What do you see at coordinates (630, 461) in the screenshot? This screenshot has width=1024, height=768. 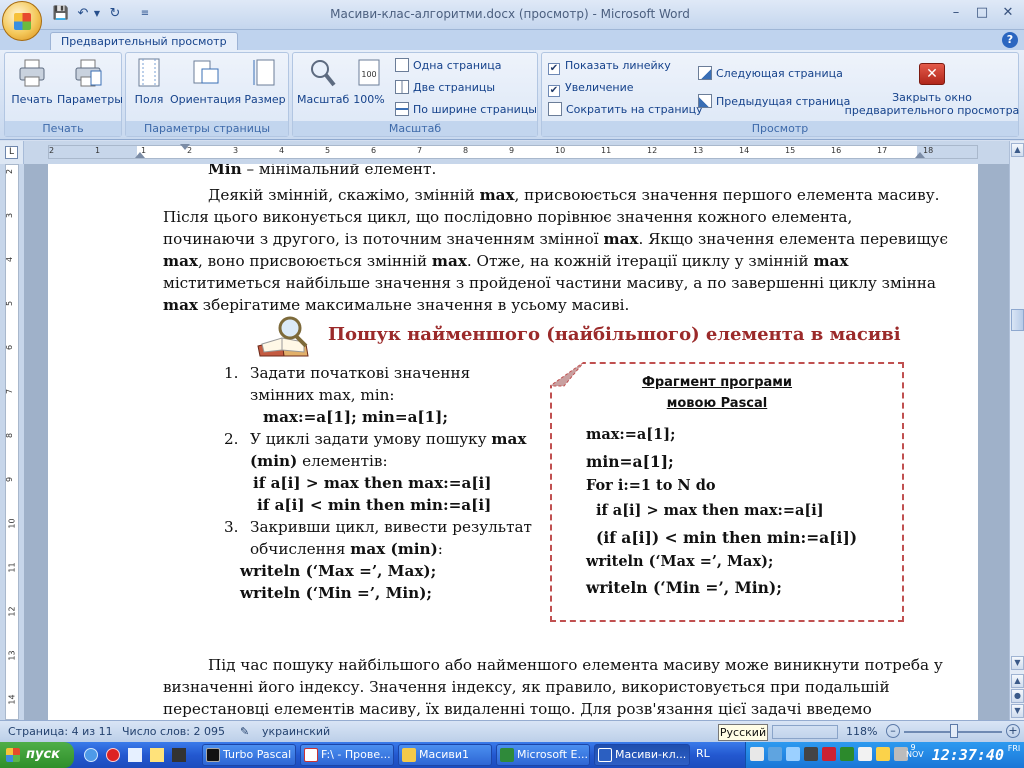 I see `code-line: min=a[1];` at bounding box center [630, 461].